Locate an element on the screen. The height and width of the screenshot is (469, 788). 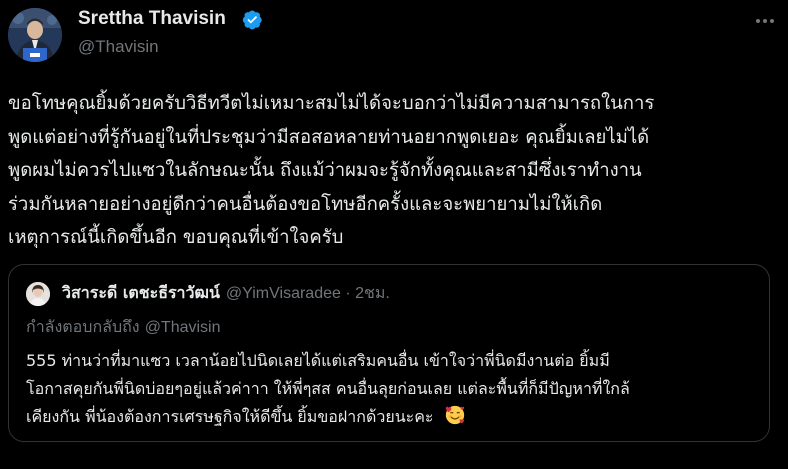
verified-badge-icon is located at coordinates (252, 20).